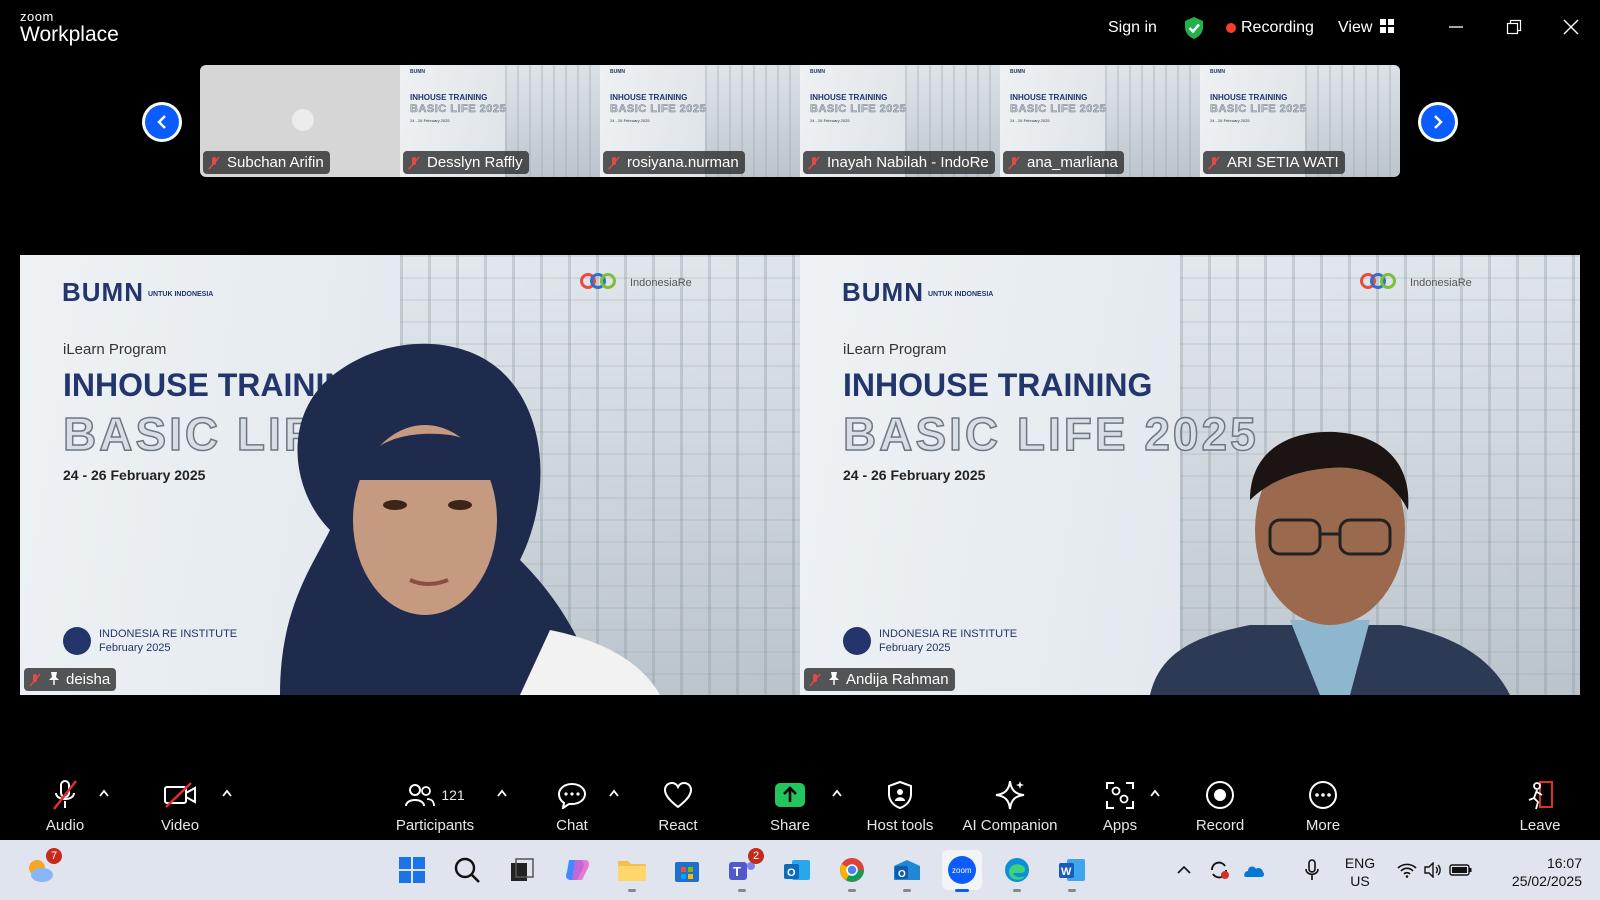  Describe the element at coordinates (1120, 825) in the screenshot. I see `apps-label: Apps` at that location.